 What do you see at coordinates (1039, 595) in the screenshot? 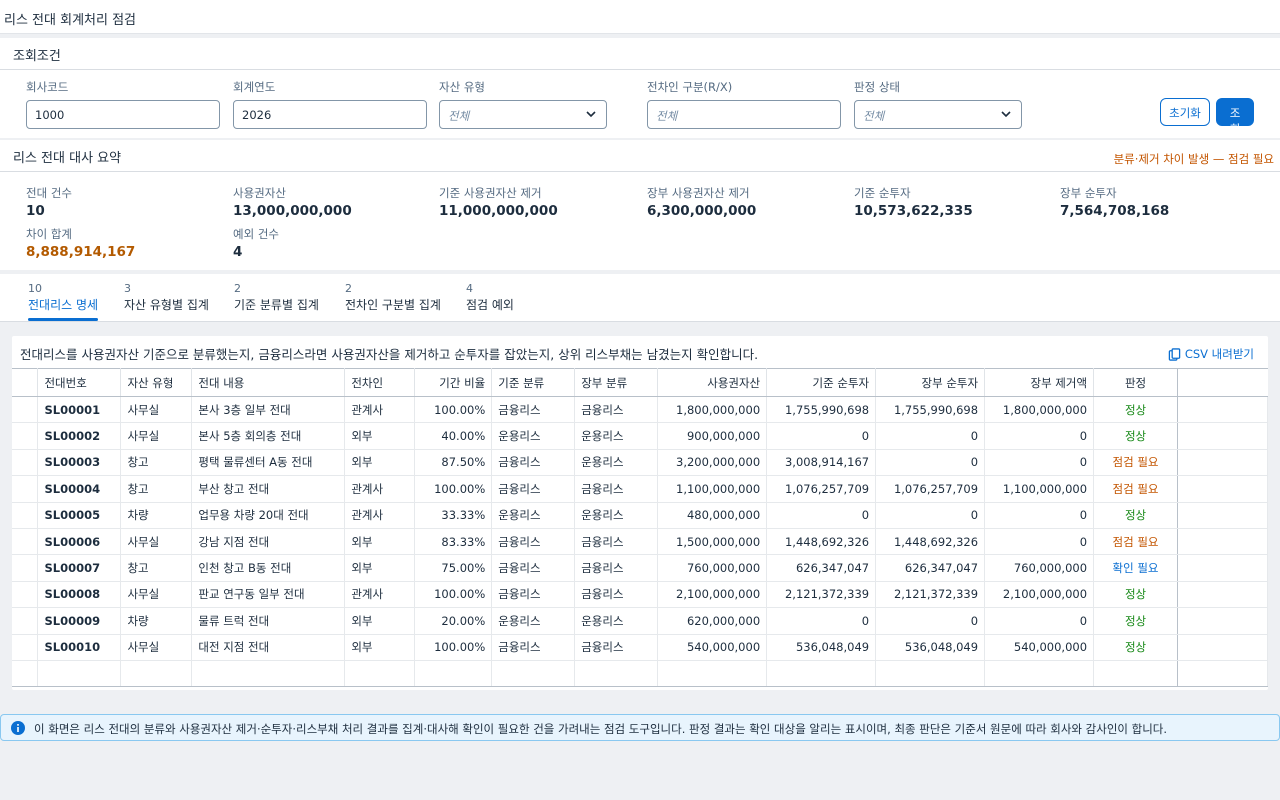
I see `table-cell: 2,100,000,000` at bounding box center [1039, 595].